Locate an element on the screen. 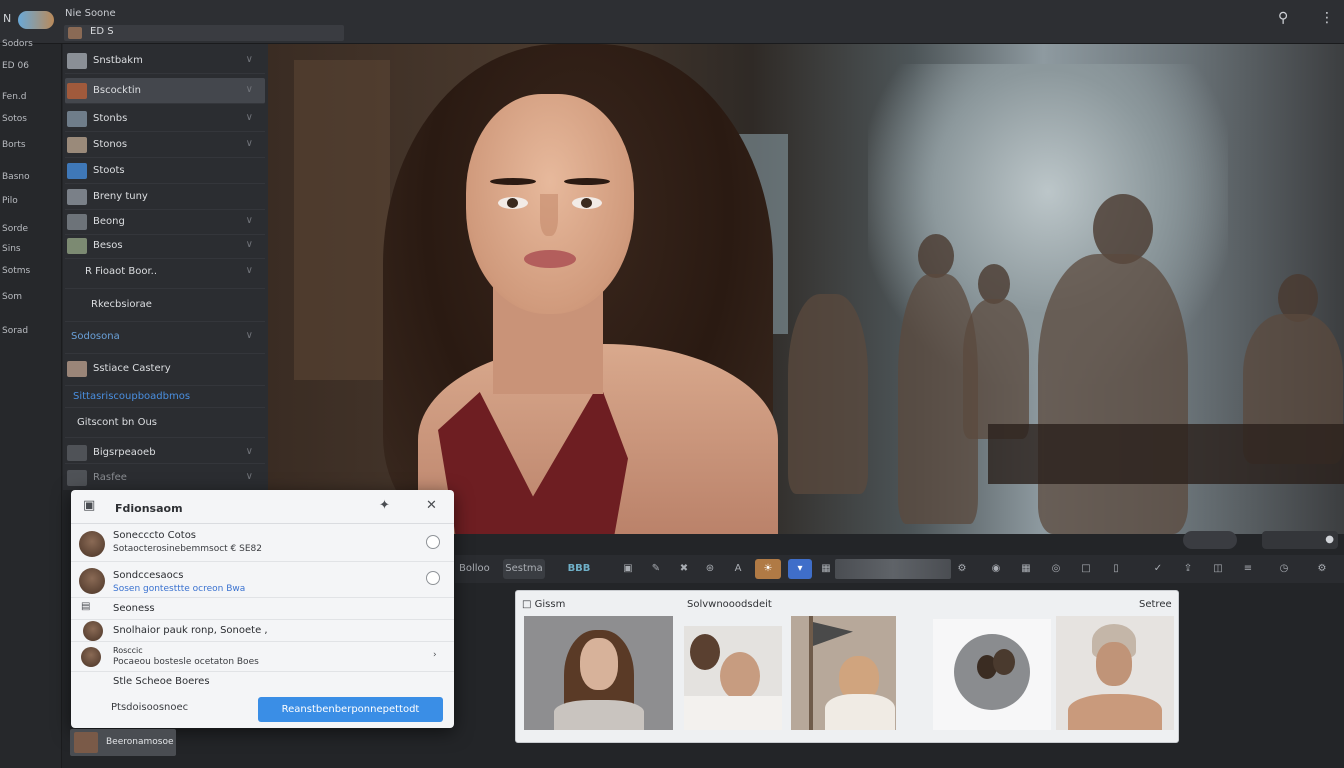 Image resolution: width=1344 pixels, height=768 pixels. app-logo-icon is located at coordinates (36, 20).